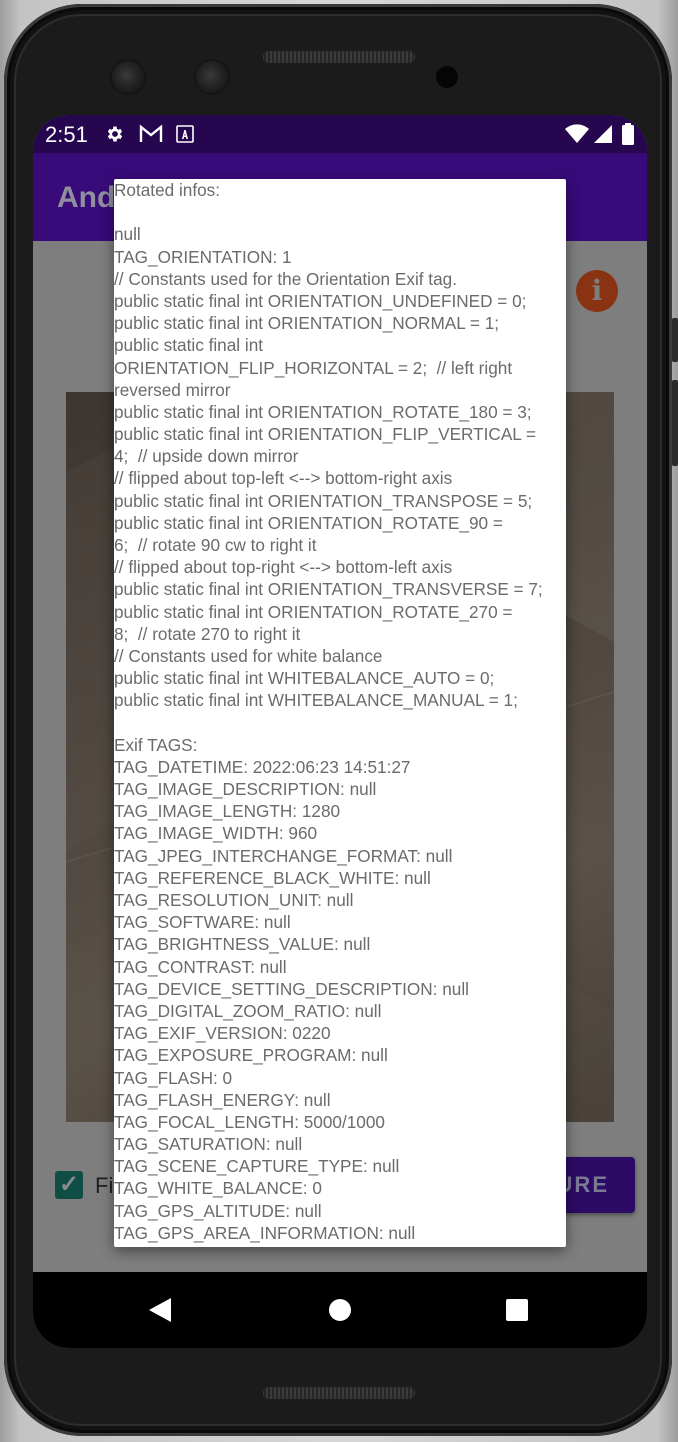 Image resolution: width=678 pixels, height=1442 pixels. Describe the element at coordinates (291, 988) in the screenshot. I see `dialog-line: TAG_DEVICE_SETTING_DESCRIPTION: null` at that location.